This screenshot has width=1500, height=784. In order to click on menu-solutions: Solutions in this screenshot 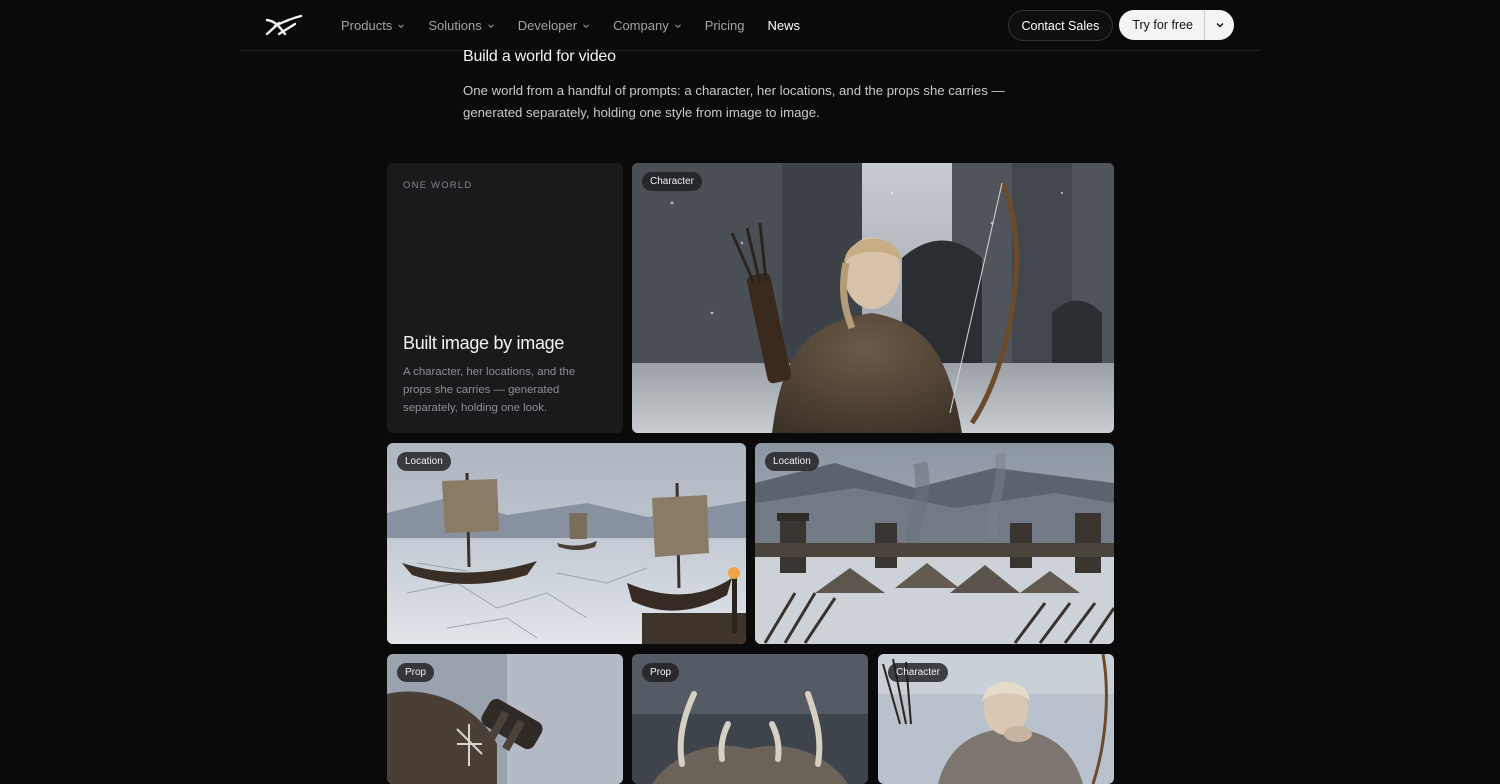, I will do `click(461, 25)`.